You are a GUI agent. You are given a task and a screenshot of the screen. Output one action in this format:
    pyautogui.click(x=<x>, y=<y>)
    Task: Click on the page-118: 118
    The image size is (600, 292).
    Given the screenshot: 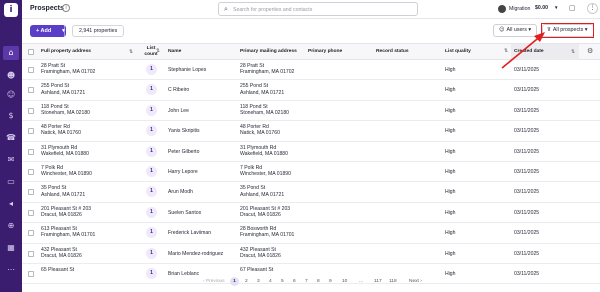 What is the action you would take?
    pyautogui.click(x=393, y=281)
    